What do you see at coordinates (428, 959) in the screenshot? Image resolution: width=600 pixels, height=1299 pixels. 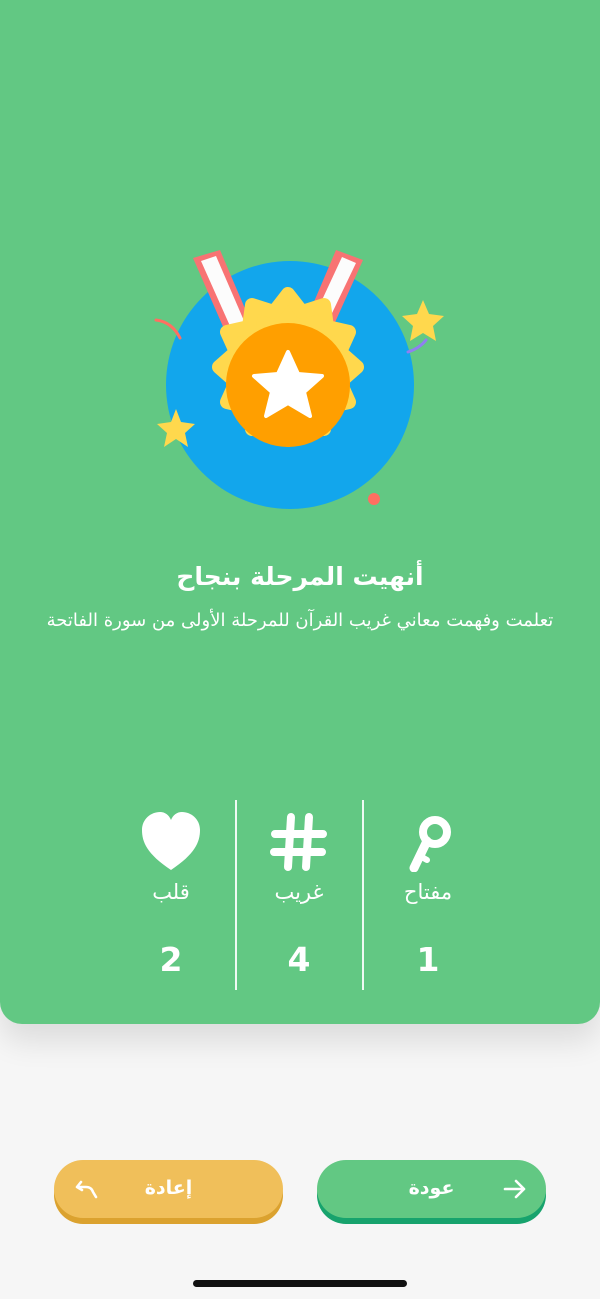 I see `stat-value-keys: 1` at bounding box center [428, 959].